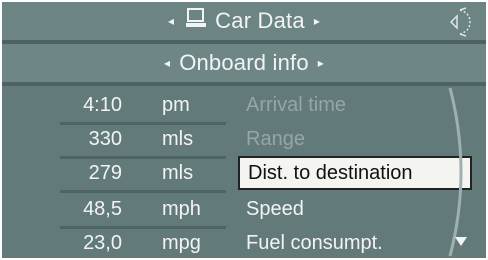 The height and width of the screenshot is (260, 488). I want to click on scroll-arc-icon, so click(455, 172).